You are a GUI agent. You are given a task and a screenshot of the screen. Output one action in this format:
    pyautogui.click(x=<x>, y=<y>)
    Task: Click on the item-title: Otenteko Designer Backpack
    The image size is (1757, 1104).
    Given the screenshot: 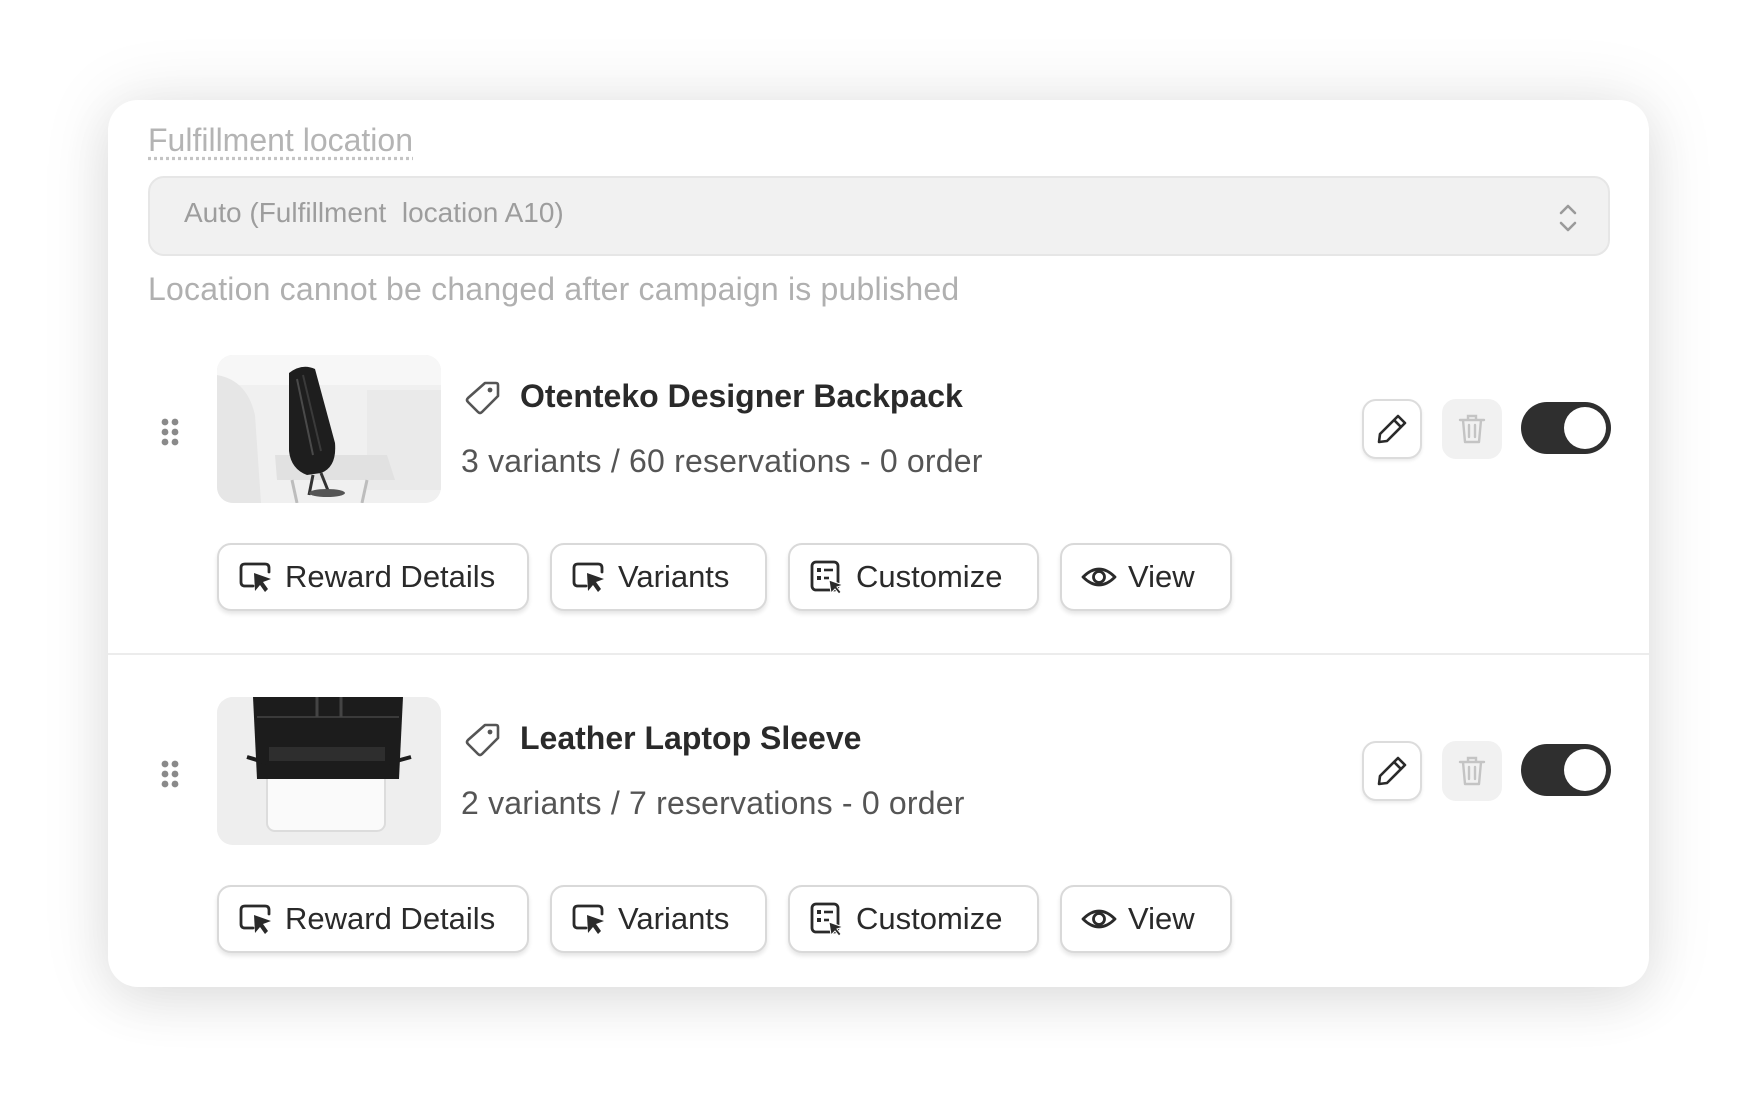 What is the action you would take?
    pyautogui.click(x=741, y=396)
    